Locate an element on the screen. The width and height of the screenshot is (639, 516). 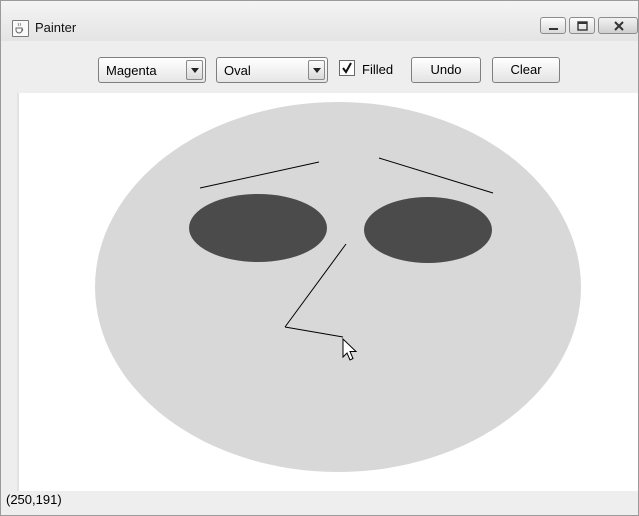
filled-label: Filled is located at coordinates (377, 69).